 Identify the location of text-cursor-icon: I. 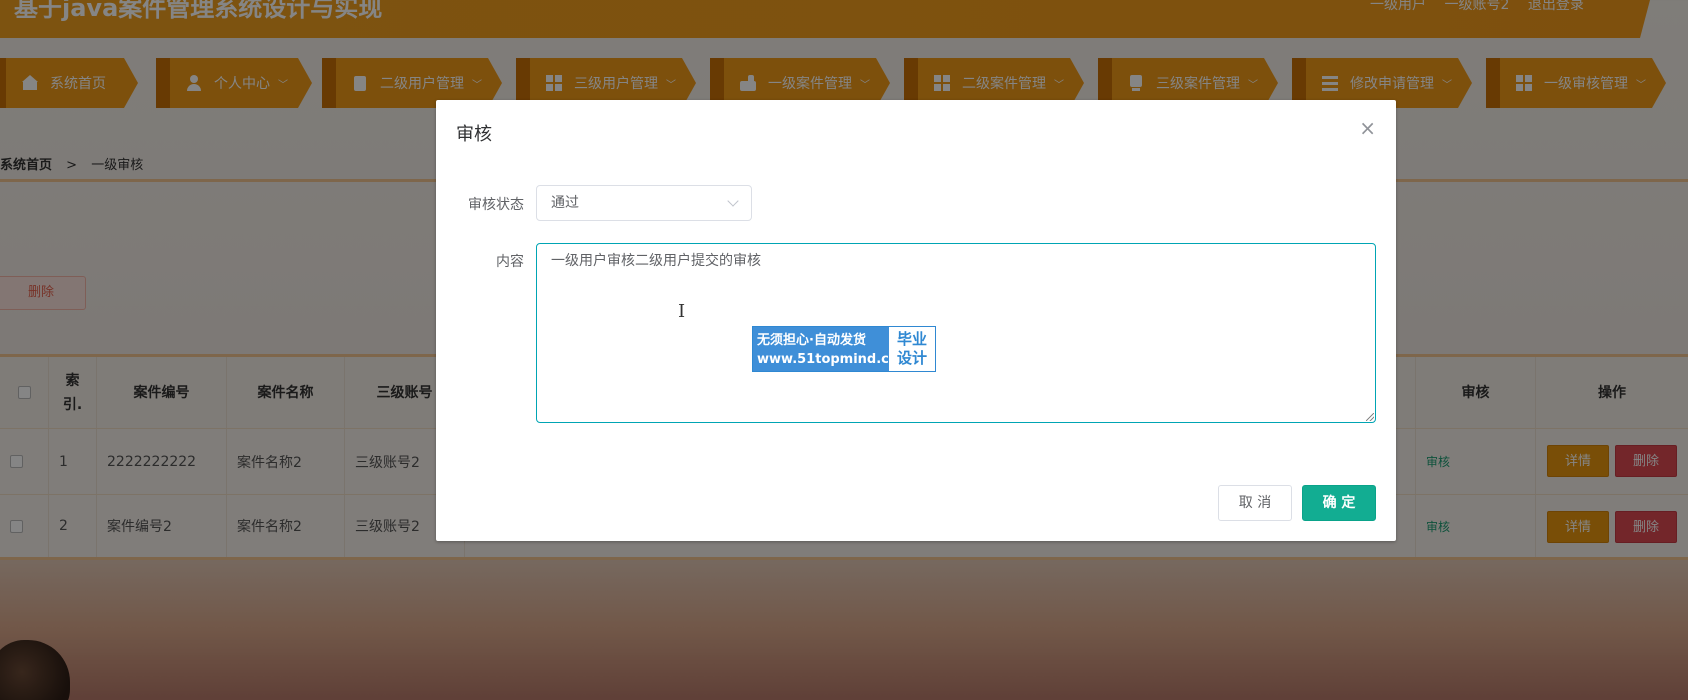
(682, 311).